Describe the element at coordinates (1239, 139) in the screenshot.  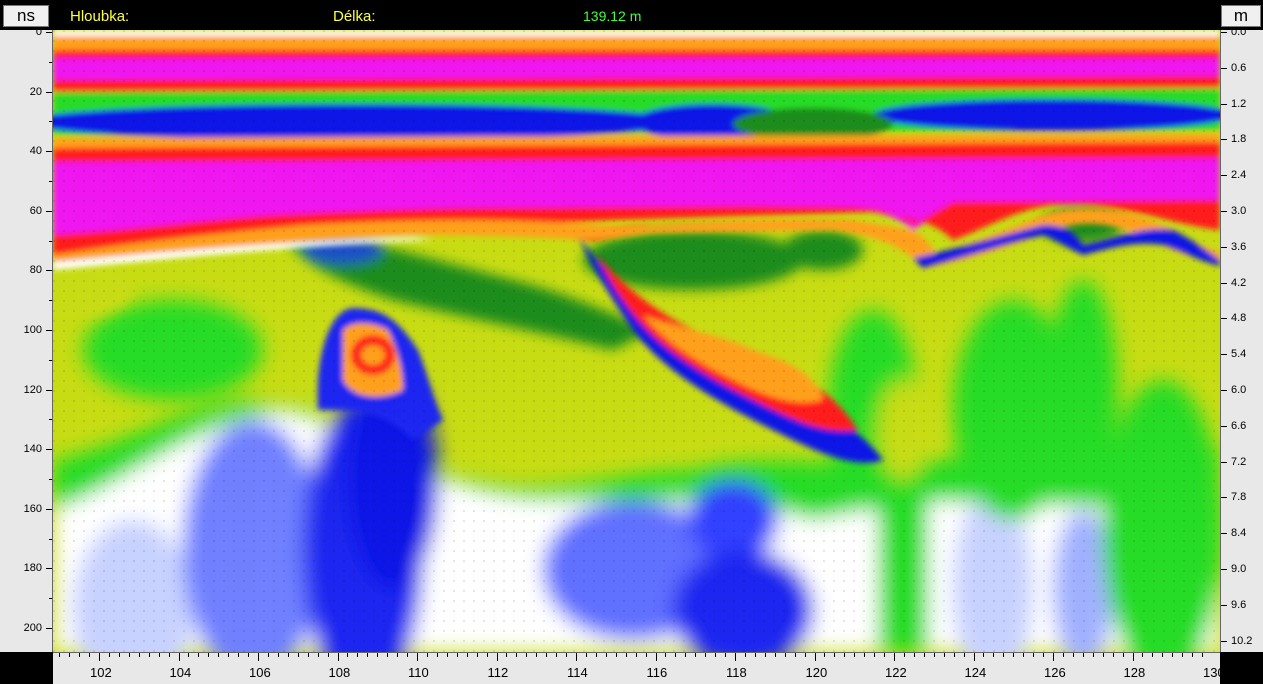
I see `depth-tick-label: 1.8` at that location.